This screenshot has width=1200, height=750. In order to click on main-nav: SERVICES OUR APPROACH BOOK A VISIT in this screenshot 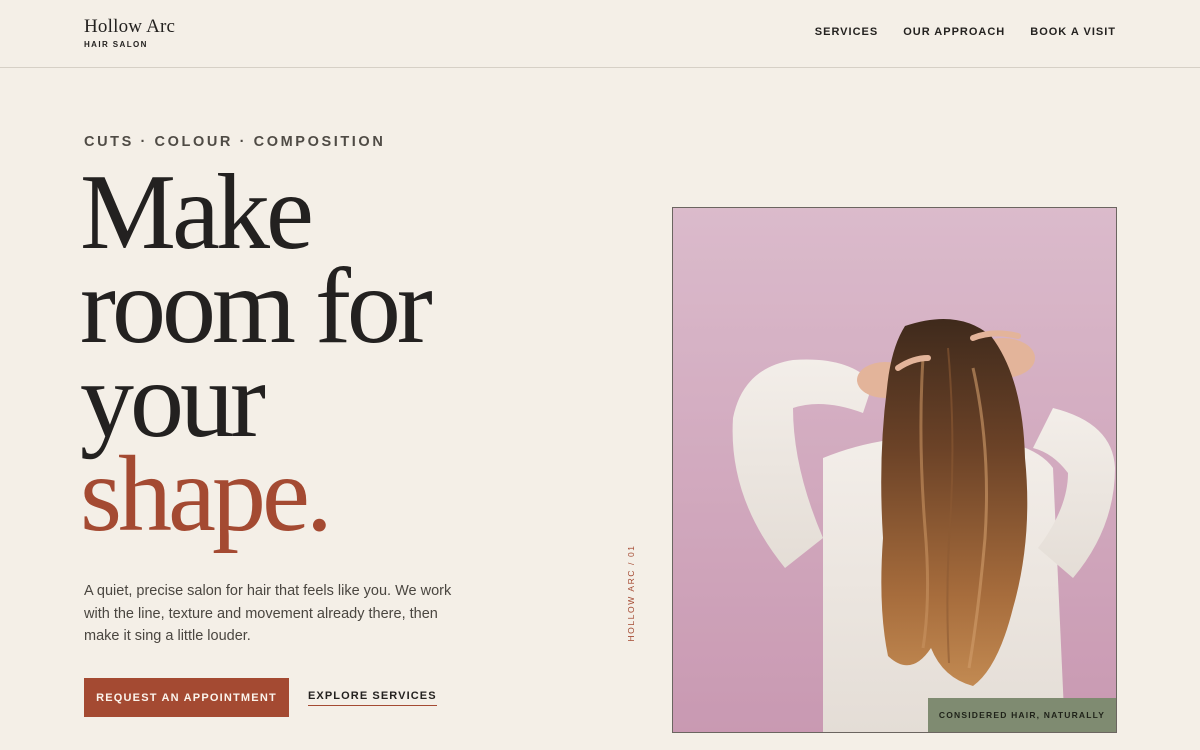, I will do `click(965, 32)`.